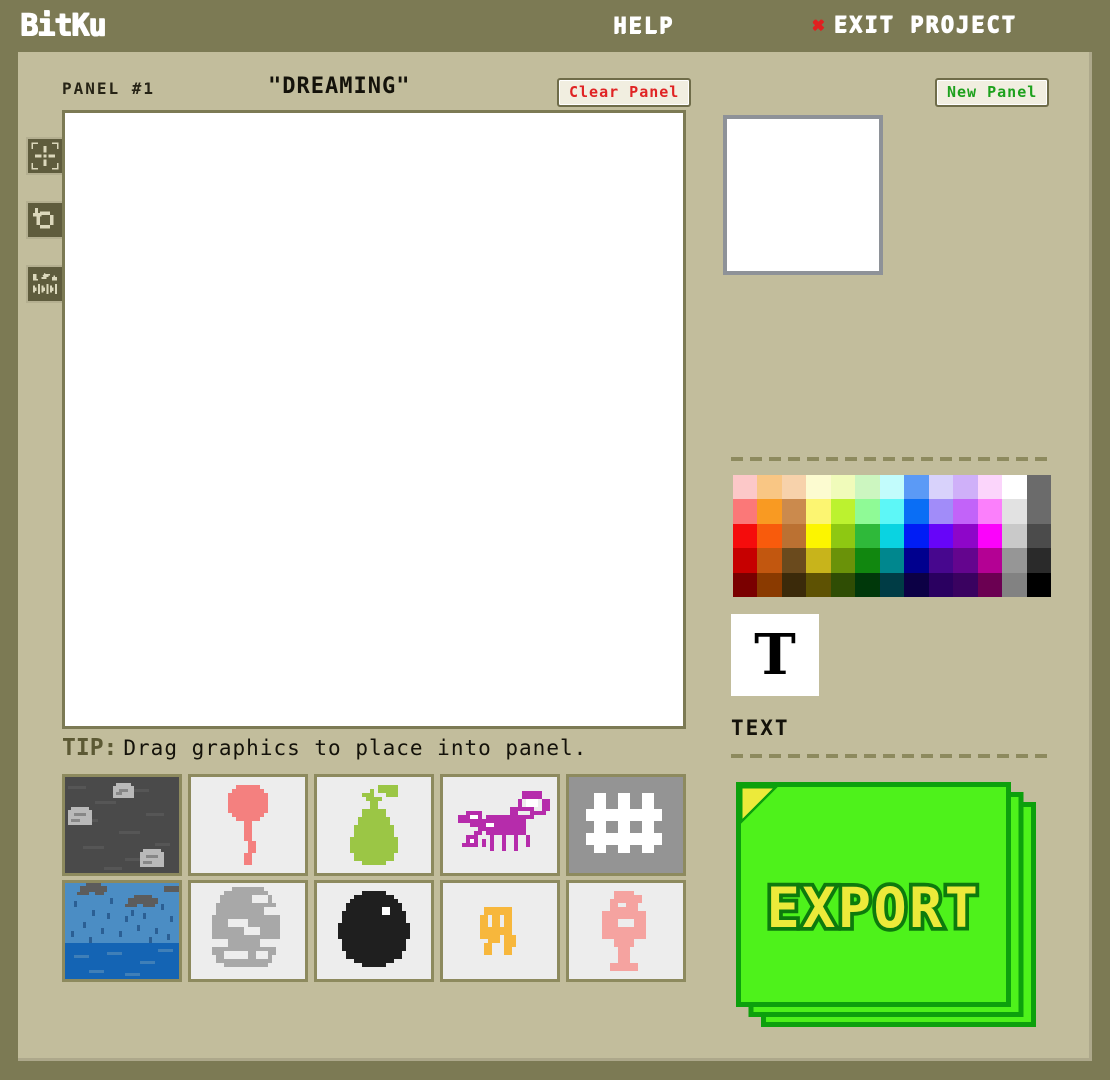 This screenshot has height=1080, width=1110. Describe the element at coordinates (745, 560) in the screenshot. I see `color-swatch-r3-c0` at that location.